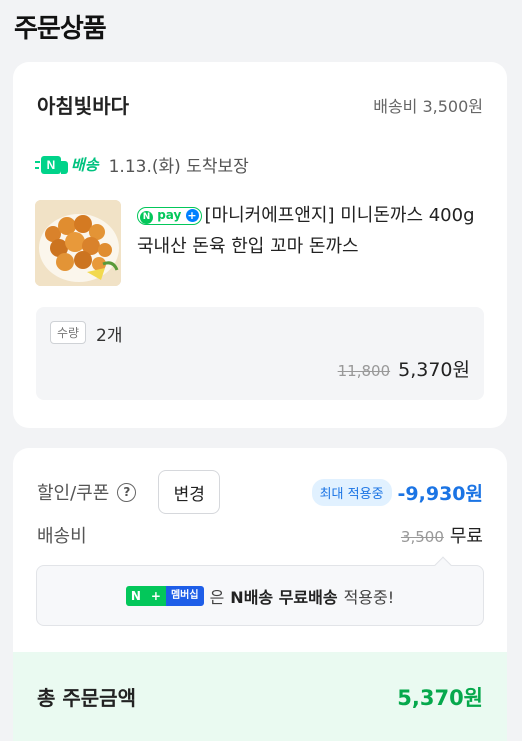  I want to click on product-image, so click(78, 243).